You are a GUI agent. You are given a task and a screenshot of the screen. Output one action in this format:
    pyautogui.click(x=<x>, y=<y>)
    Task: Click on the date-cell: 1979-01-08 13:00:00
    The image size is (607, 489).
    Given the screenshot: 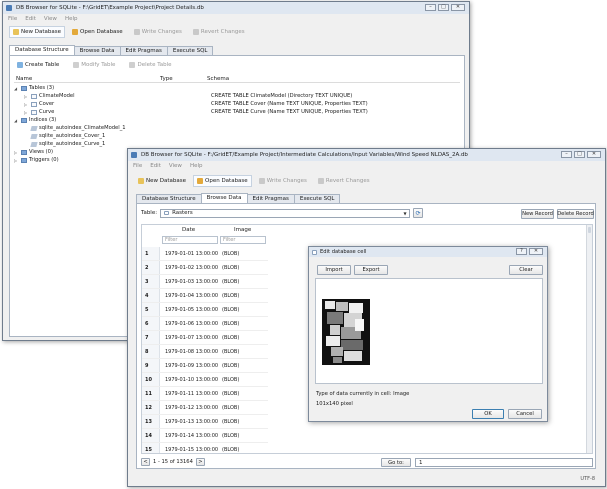 What is the action you would take?
    pyautogui.click(x=191, y=352)
    